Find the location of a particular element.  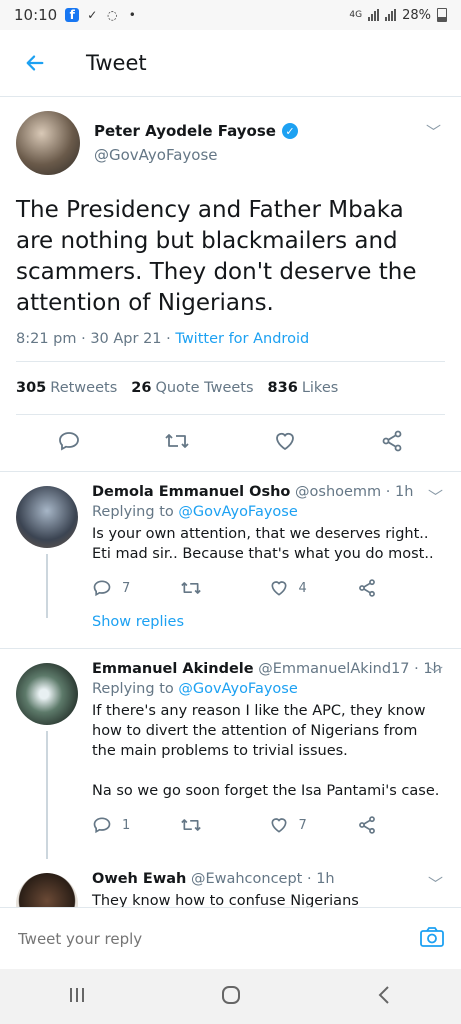

tweet-stats: 305 Retweets 26 Quote Tweets 836 Likes is located at coordinates (230, 388).